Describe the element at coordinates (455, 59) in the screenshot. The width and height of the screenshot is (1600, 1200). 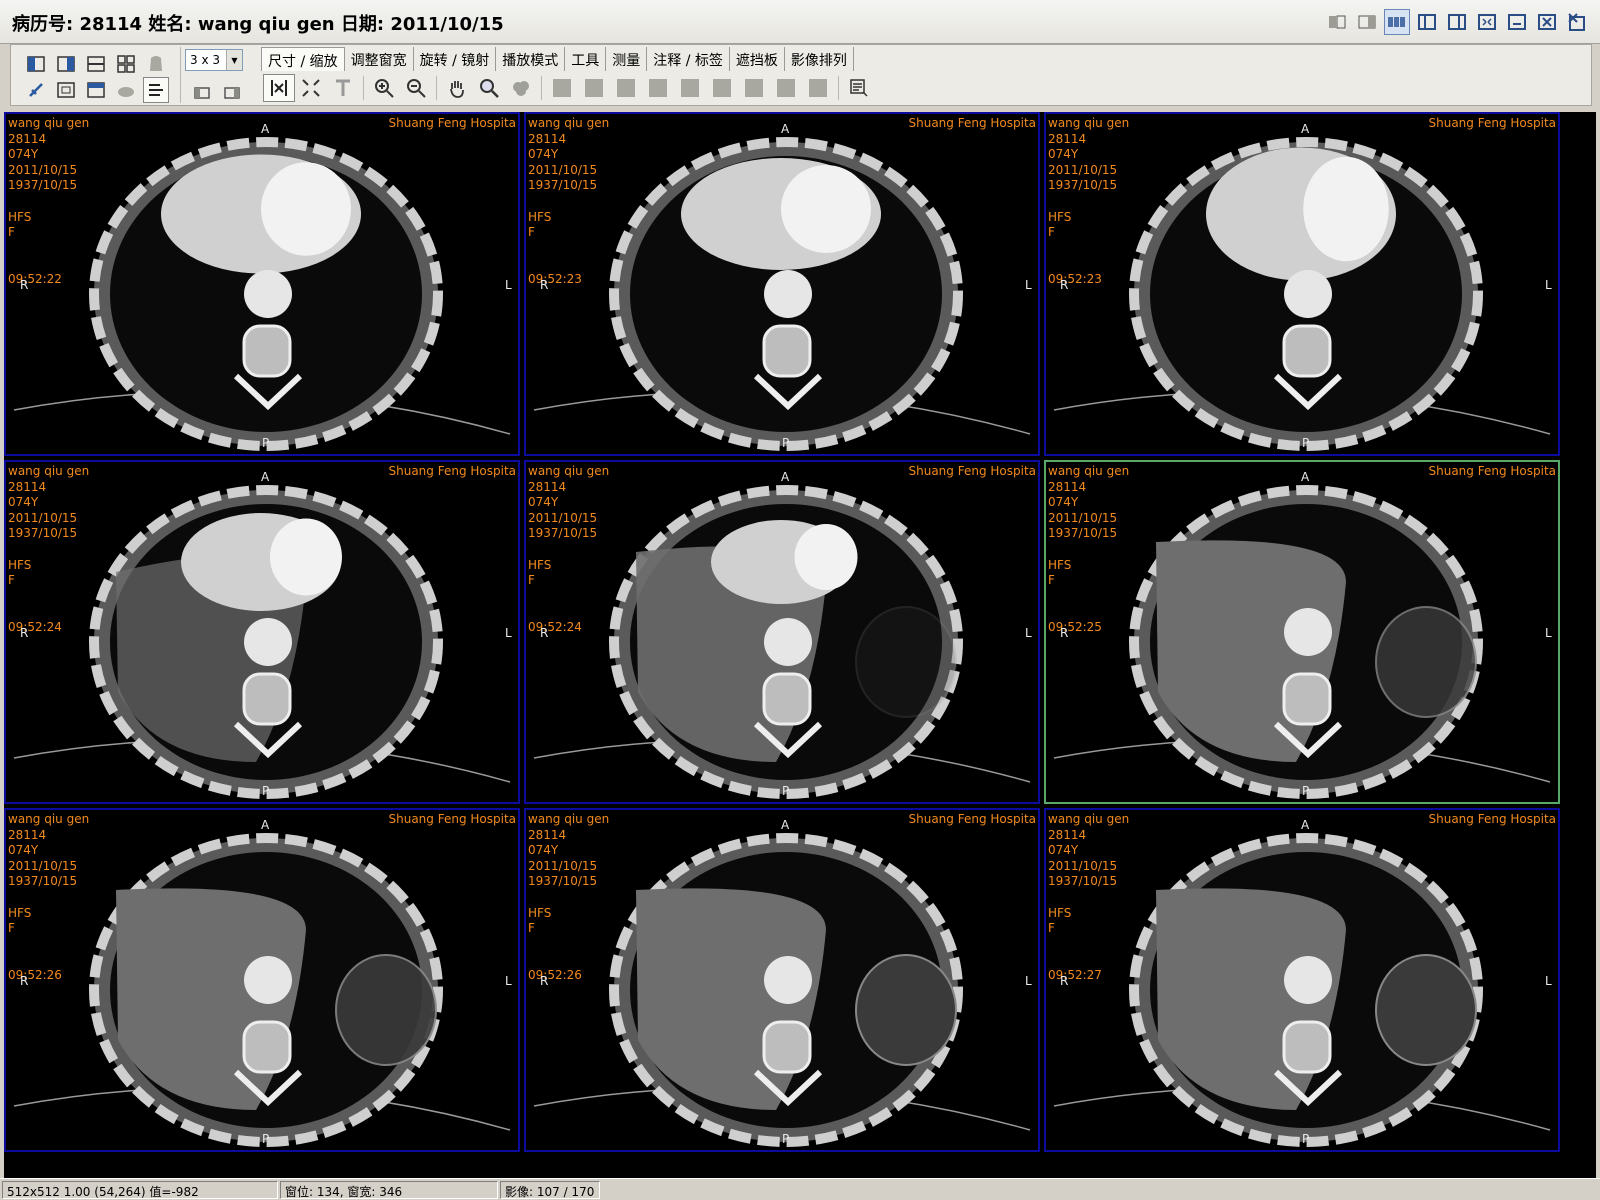
I see `tab-2: 旋转 / 镜射` at that location.